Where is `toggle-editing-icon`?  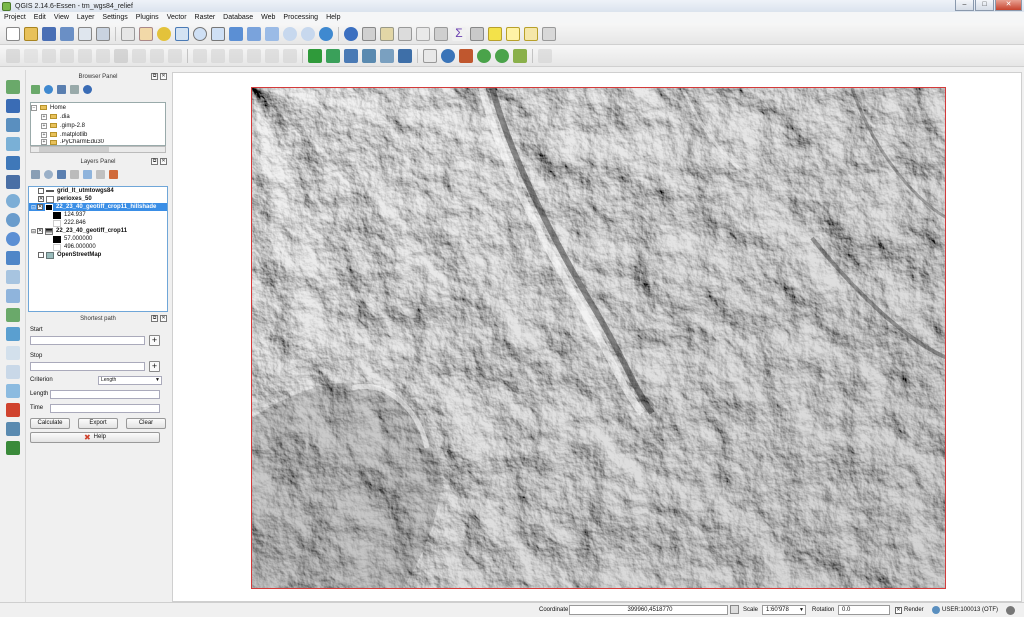 toggle-editing-icon is located at coordinates (31, 55).